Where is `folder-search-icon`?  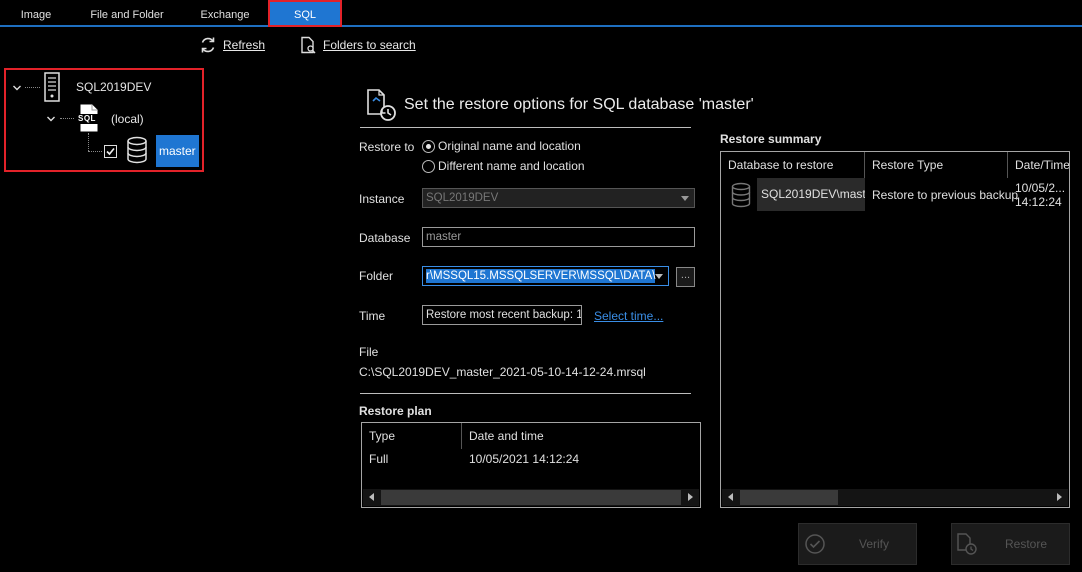
folder-search-icon is located at coordinates (308, 45).